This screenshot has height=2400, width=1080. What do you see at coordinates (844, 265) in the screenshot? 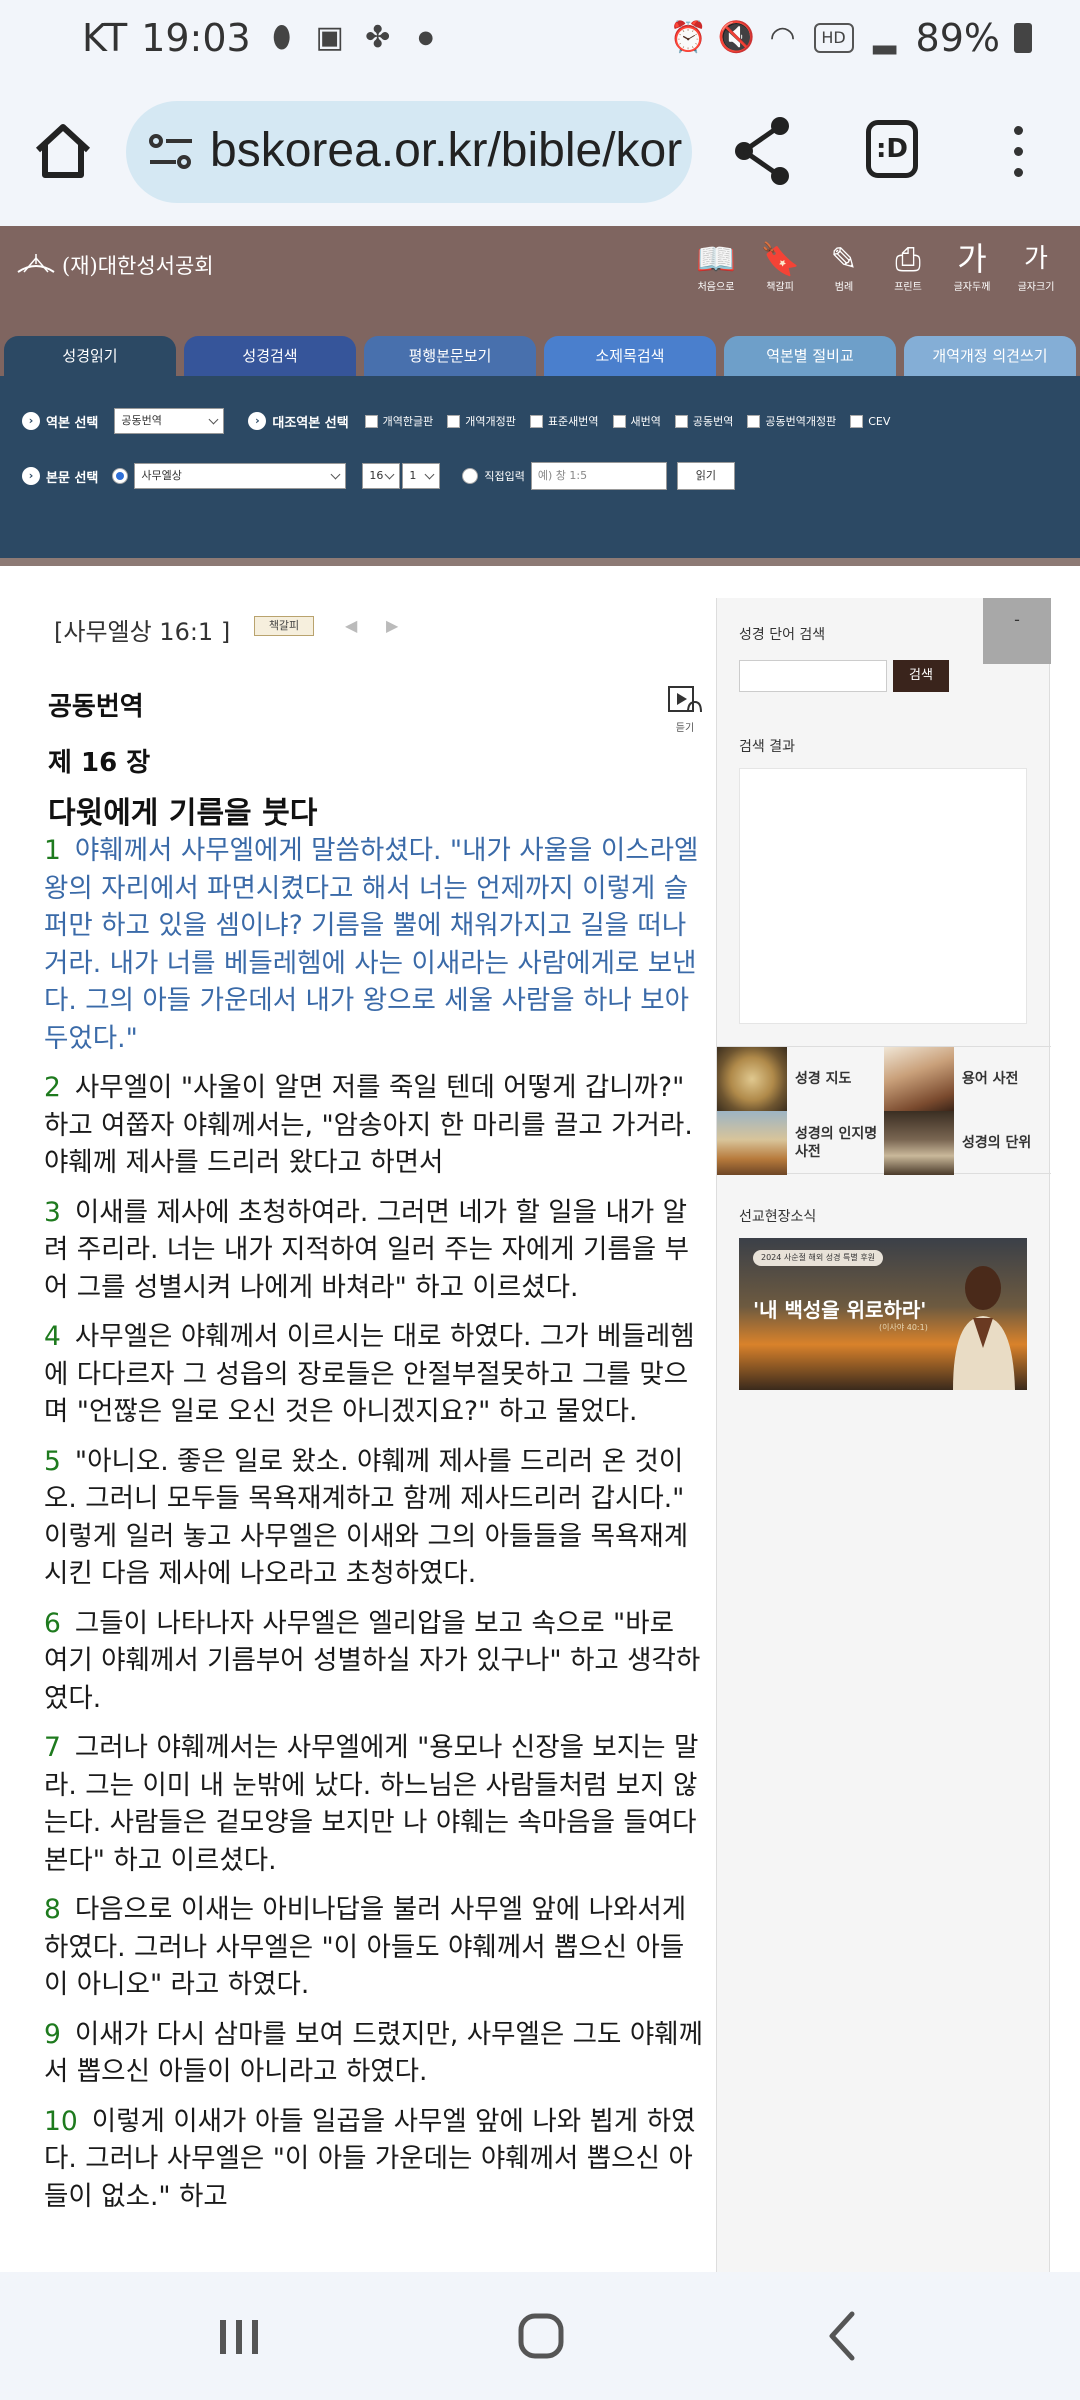
I see `tool-legend: ✎ 범례` at bounding box center [844, 265].